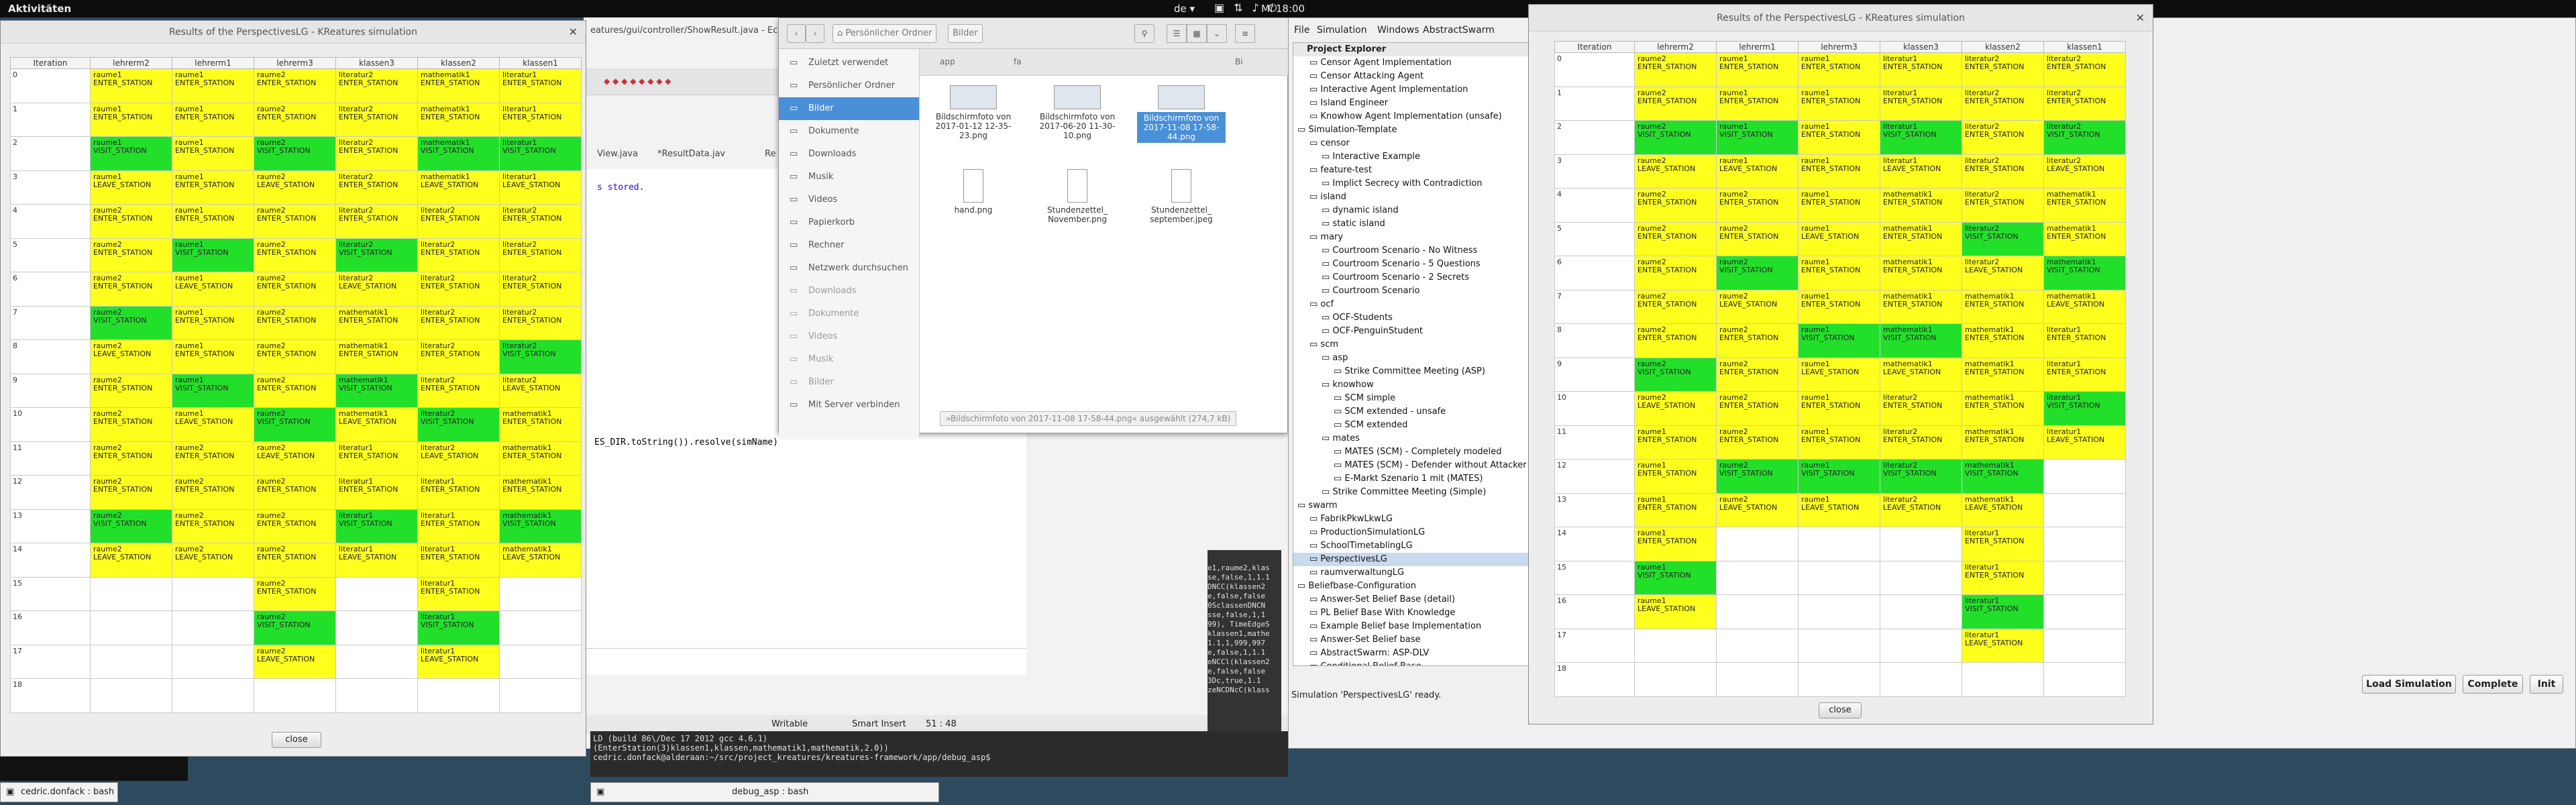  Describe the element at coordinates (1413, 613) in the screenshot. I see `tree-item: ▭ PL Belief Base With Knowledge` at that location.